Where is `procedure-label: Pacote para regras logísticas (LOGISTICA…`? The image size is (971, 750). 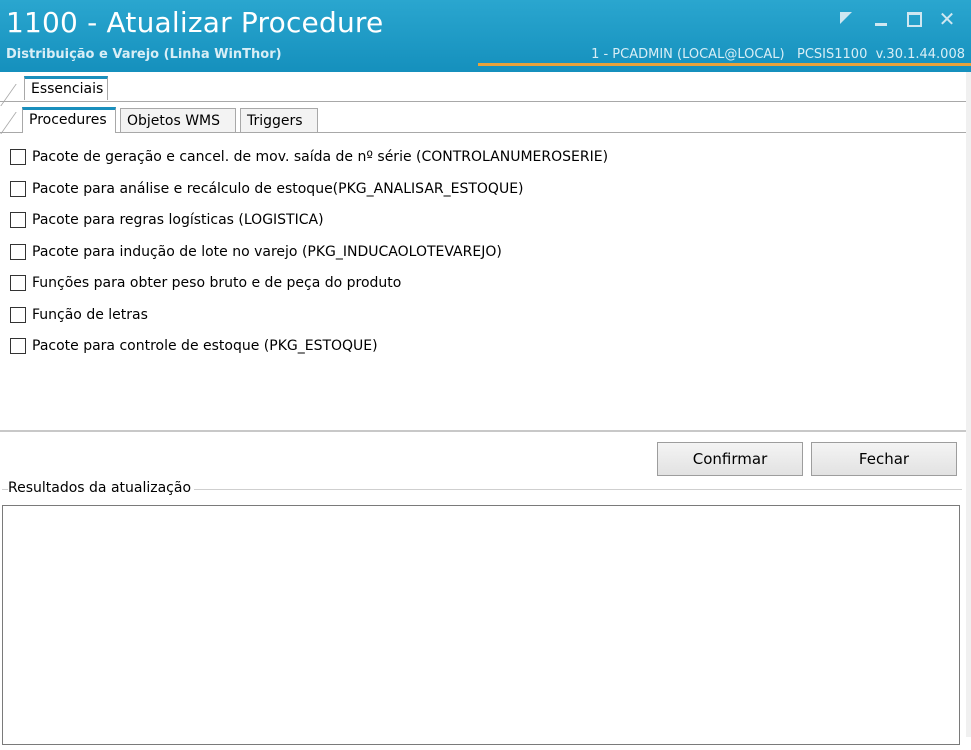
procedure-label: Pacote para regras logísticas (LOGISTICA… is located at coordinates (178, 220).